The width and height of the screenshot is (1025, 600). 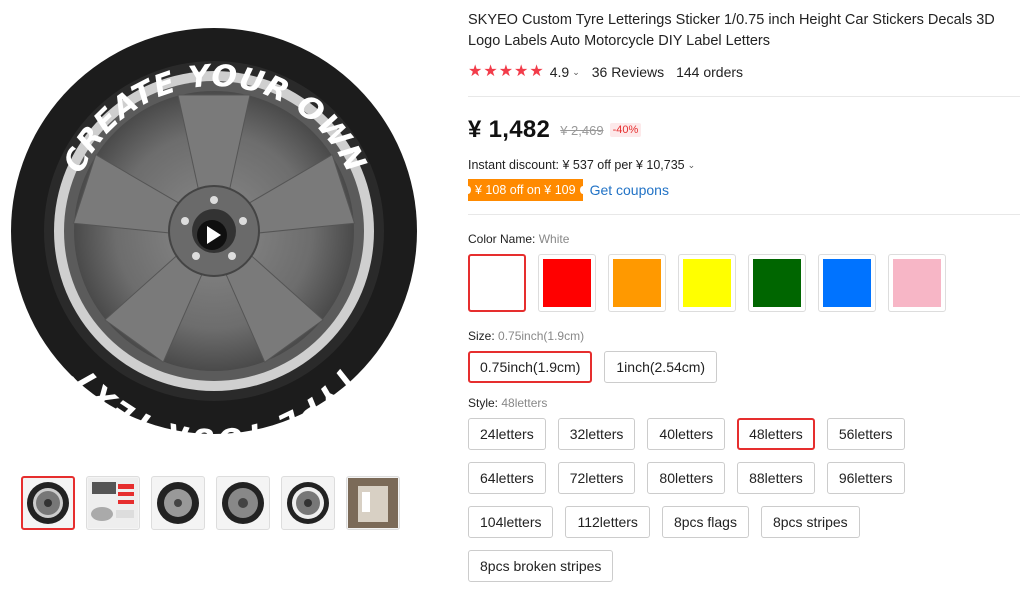 What do you see at coordinates (481, 336) in the screenshot?
I see `size-label-text: Size:` at bounding box center [481, 336].